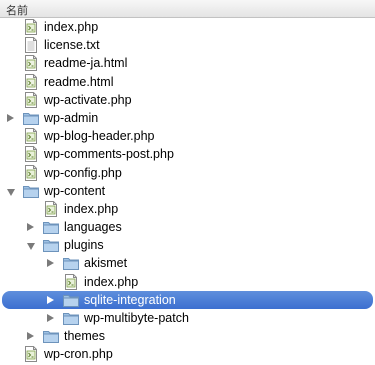 The height and width of the screenshot is (365, 375). What do you see at coordinates (187, 100) in the screenshot?
I see `file-row: wp-activate.php` at bounding box center [187, 100].